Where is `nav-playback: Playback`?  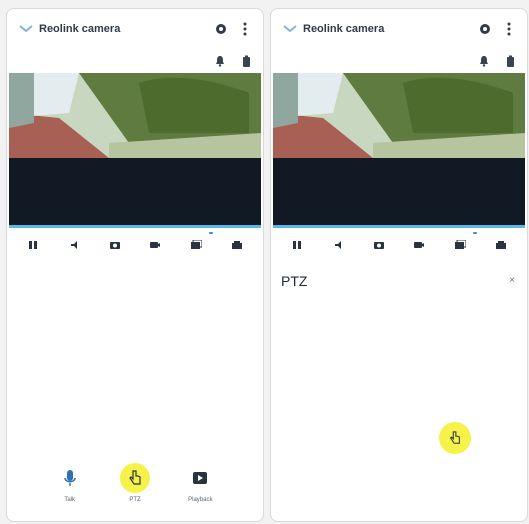 nav-playback: Playback is located at coordinates (200, 483).